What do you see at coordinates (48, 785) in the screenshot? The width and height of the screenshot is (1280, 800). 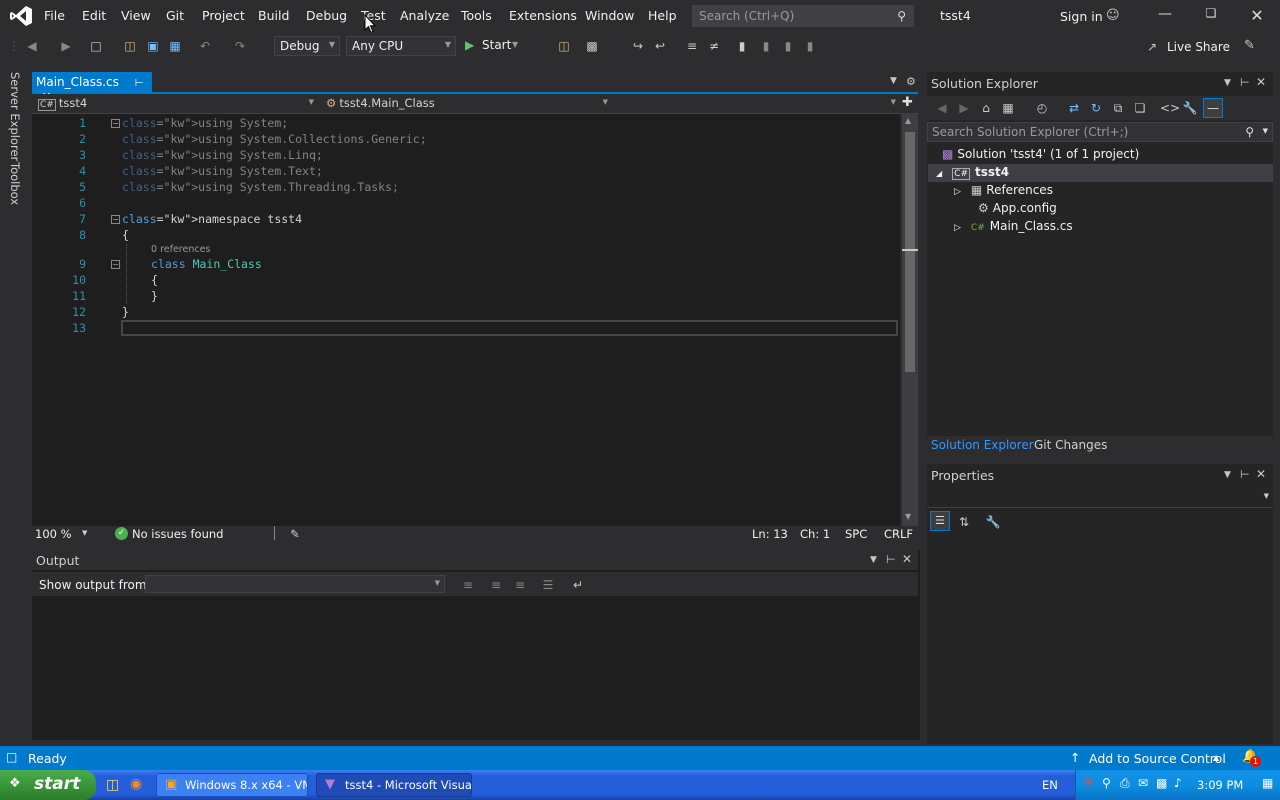 I see `start-button: ❖ start` at bounding box center [48, 785].